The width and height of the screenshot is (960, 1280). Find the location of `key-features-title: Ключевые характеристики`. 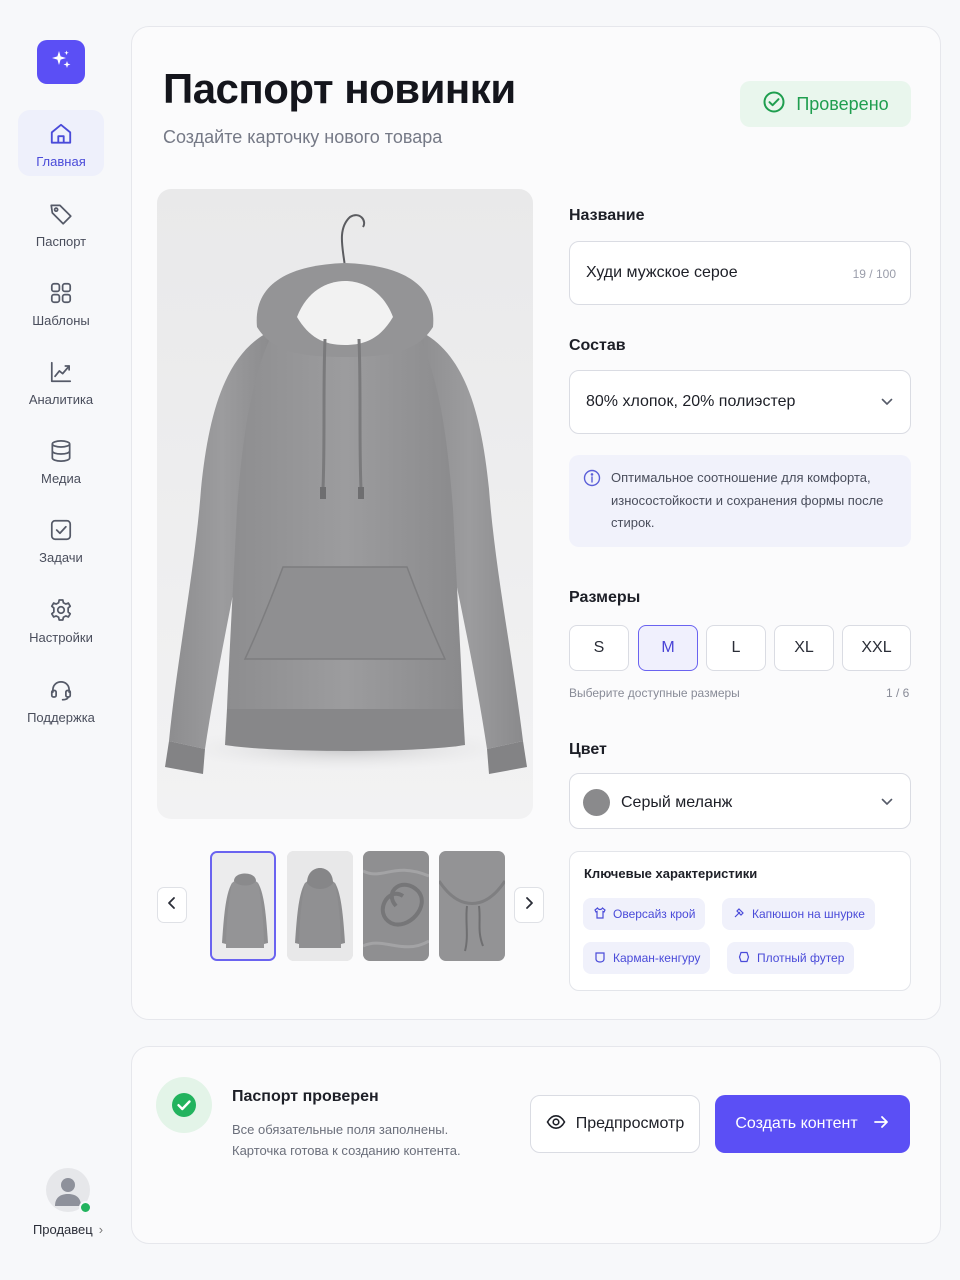

key-features-title: Ключевые характеристики is located at coordinates (671, 873).